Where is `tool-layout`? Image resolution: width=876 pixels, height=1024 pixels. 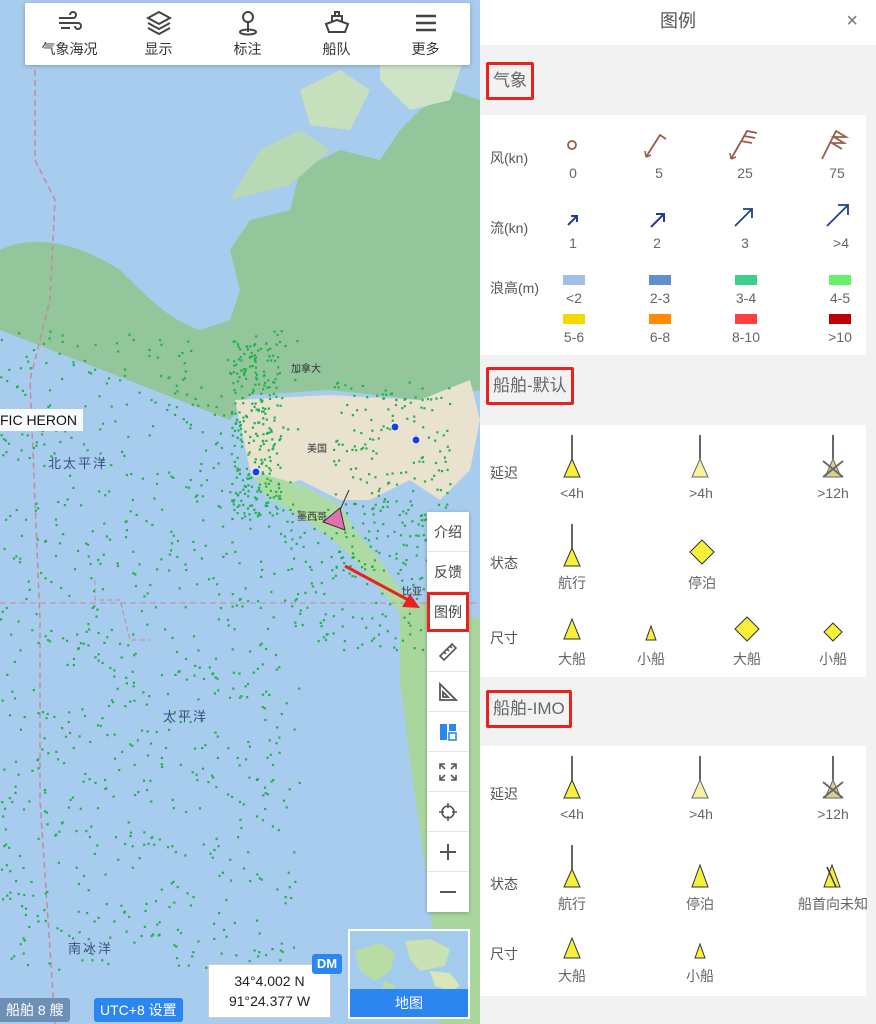 tool-layout is located at coordinates (448, 732).